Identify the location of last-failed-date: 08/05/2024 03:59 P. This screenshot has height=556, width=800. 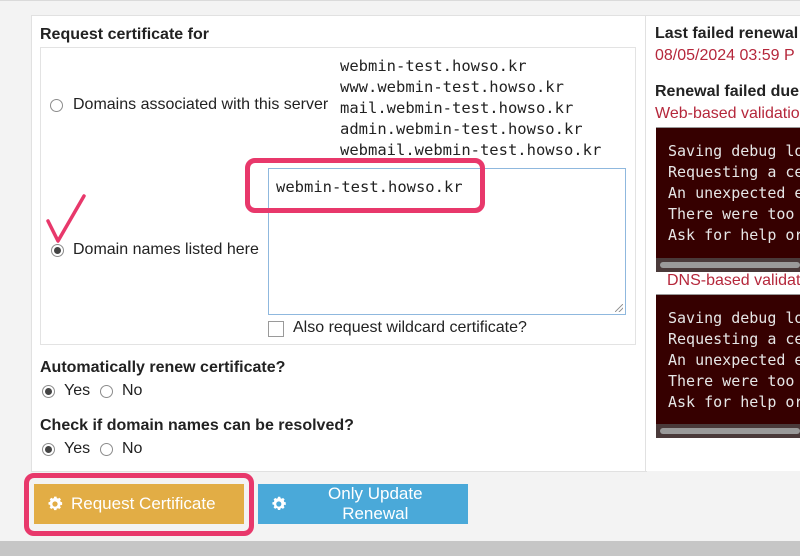
(725, 55).